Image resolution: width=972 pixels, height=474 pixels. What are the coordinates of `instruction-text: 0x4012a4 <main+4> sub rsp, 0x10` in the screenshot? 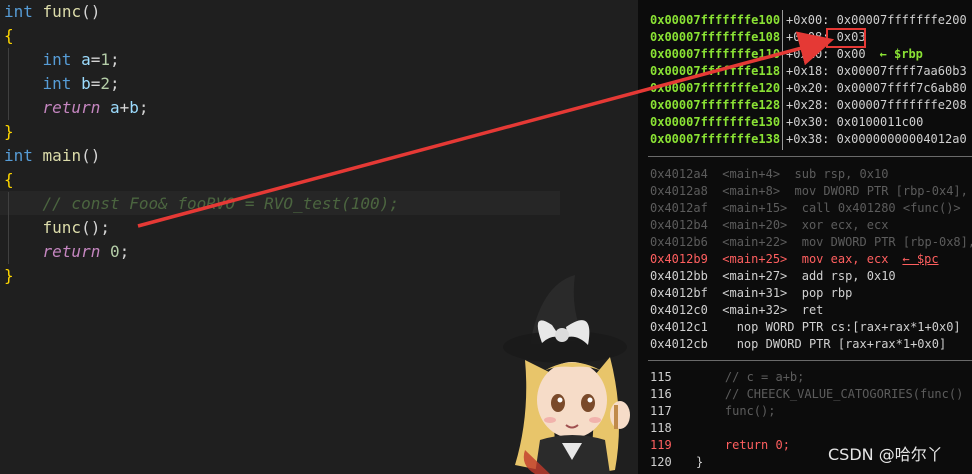 It's located at (769, 174).